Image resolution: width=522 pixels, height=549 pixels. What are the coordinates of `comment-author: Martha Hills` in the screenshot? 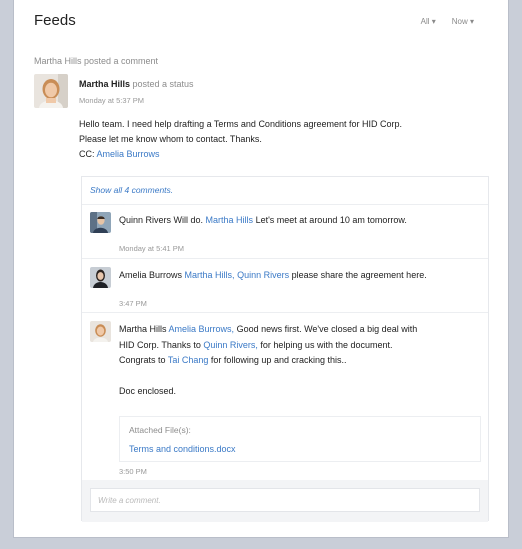 It's located at (143, 329).